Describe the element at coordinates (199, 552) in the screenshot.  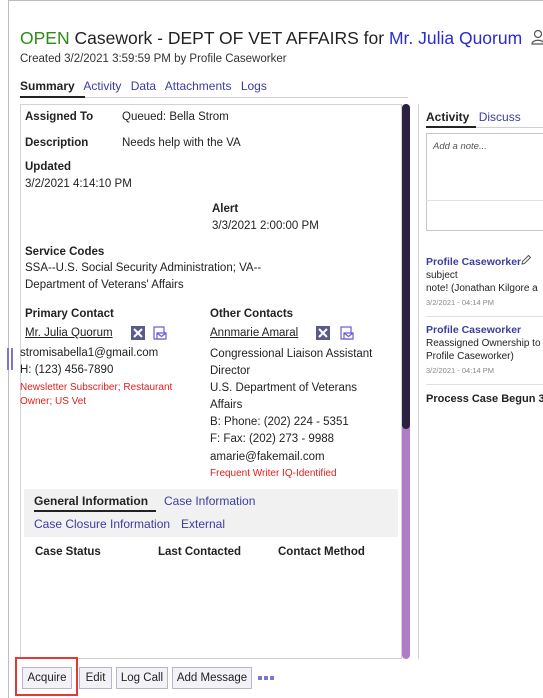
I see `column-header-last-contacted: Last Contacted` at that location.